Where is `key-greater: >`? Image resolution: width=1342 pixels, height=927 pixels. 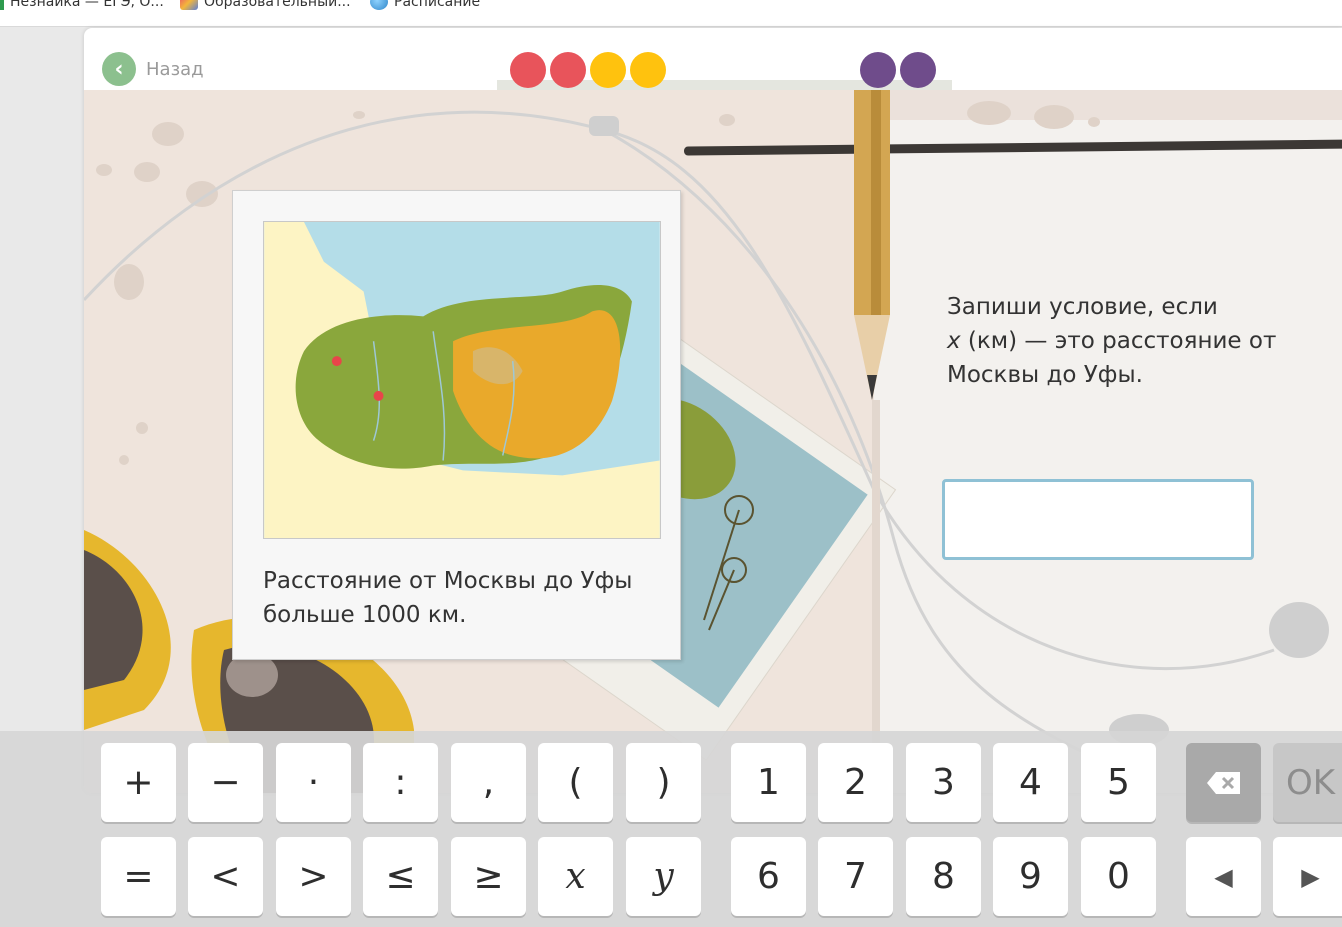 key-greater: > is located at coordinates (313, 876).